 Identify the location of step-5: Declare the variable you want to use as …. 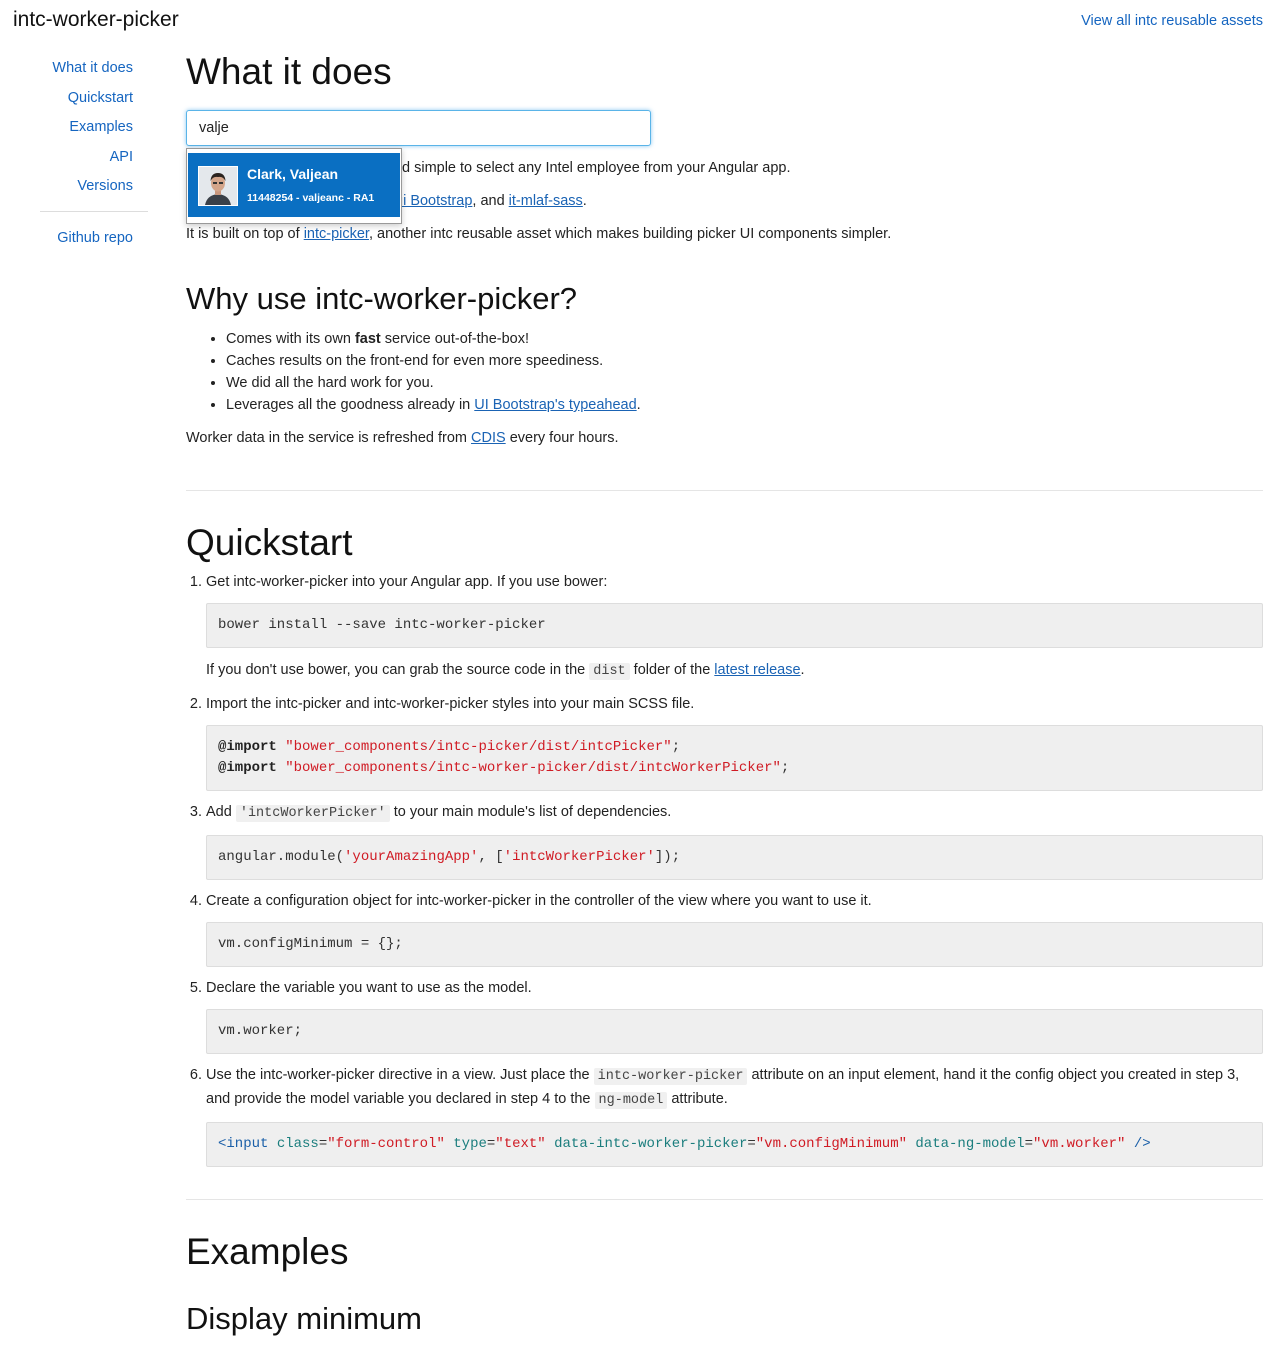
(734, 1015).